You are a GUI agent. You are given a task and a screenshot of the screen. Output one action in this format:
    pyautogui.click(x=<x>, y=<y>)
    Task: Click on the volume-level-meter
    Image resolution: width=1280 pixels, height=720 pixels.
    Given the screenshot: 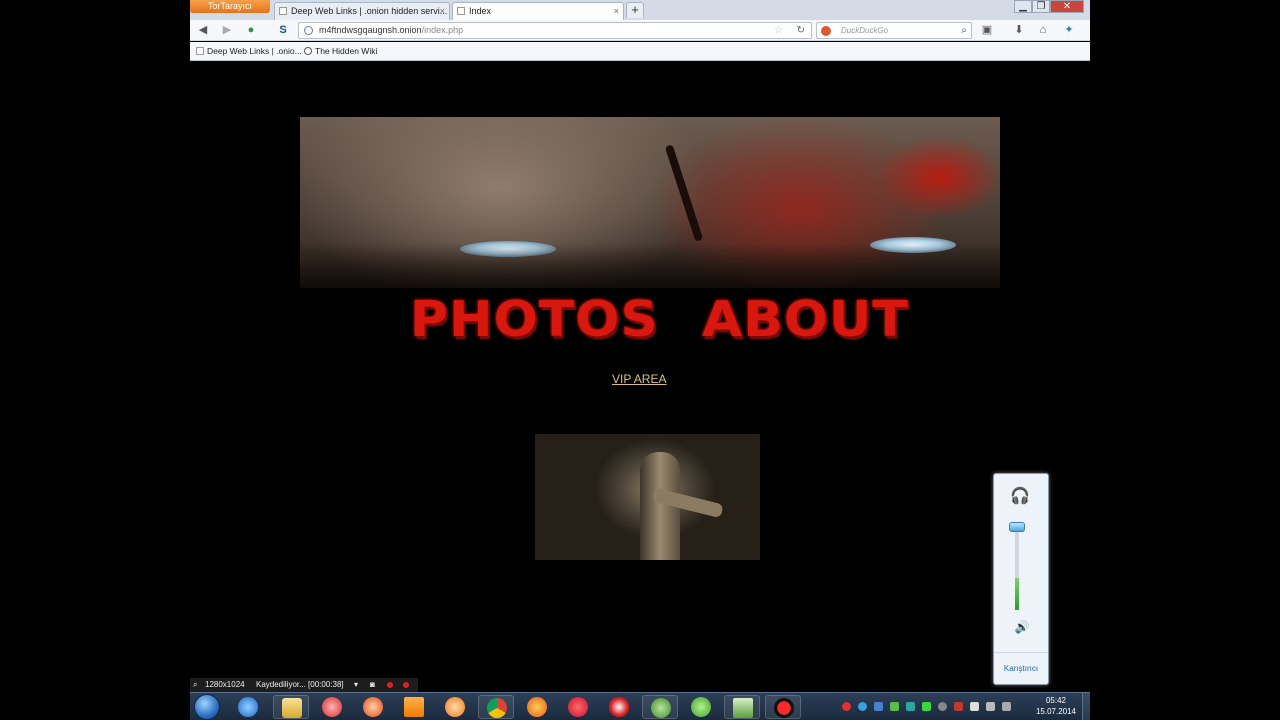 What is the action you would take?
    pyautogui.click(x=1017, y=594)
    